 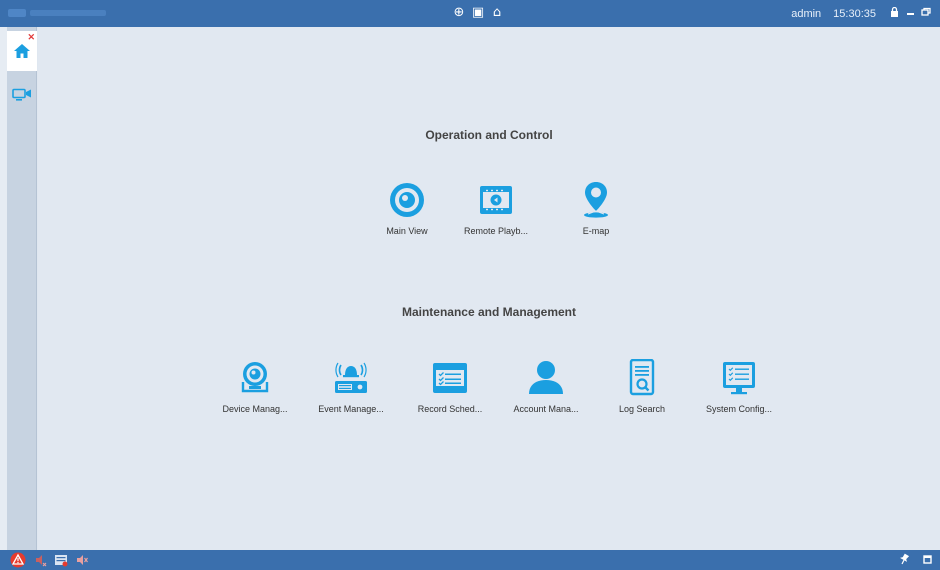 What do you see at coordinates (596, 200) in the screenshot?
I see `map-pin-icon` at bounding box center [596, 200].